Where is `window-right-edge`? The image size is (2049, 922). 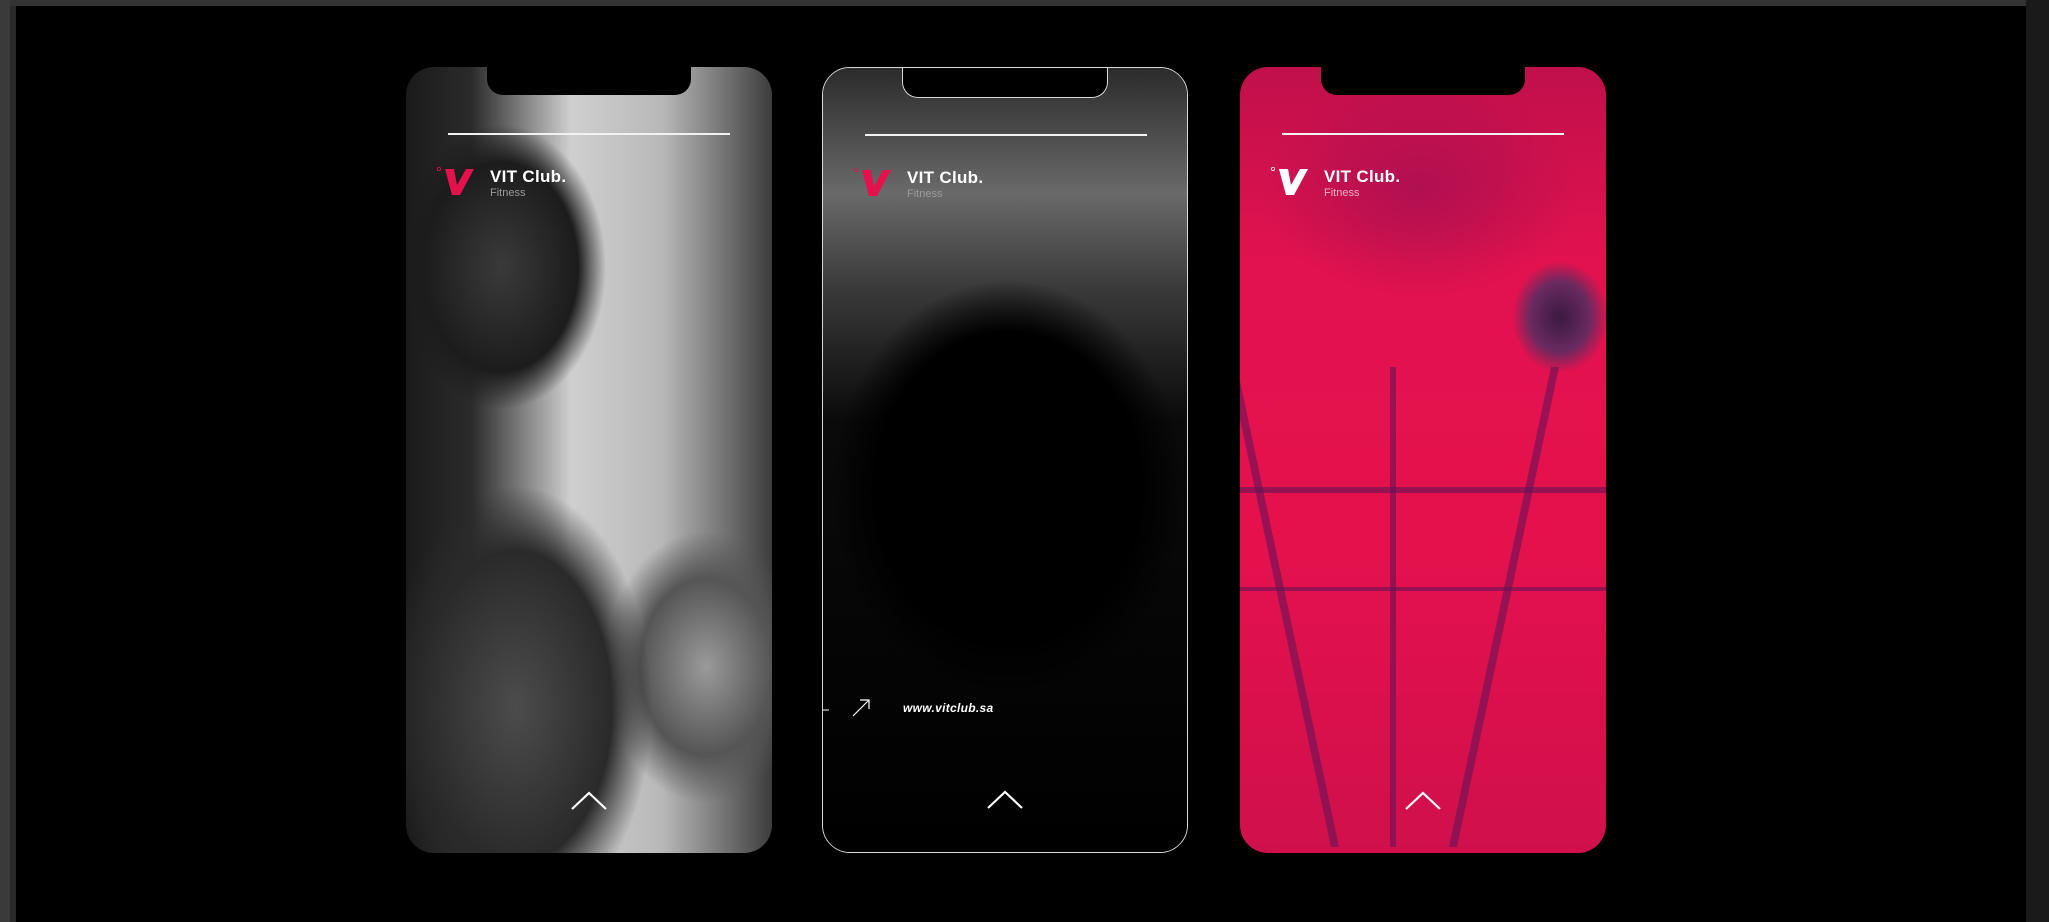 window-right-edge is located at coordinates (2037, 461).